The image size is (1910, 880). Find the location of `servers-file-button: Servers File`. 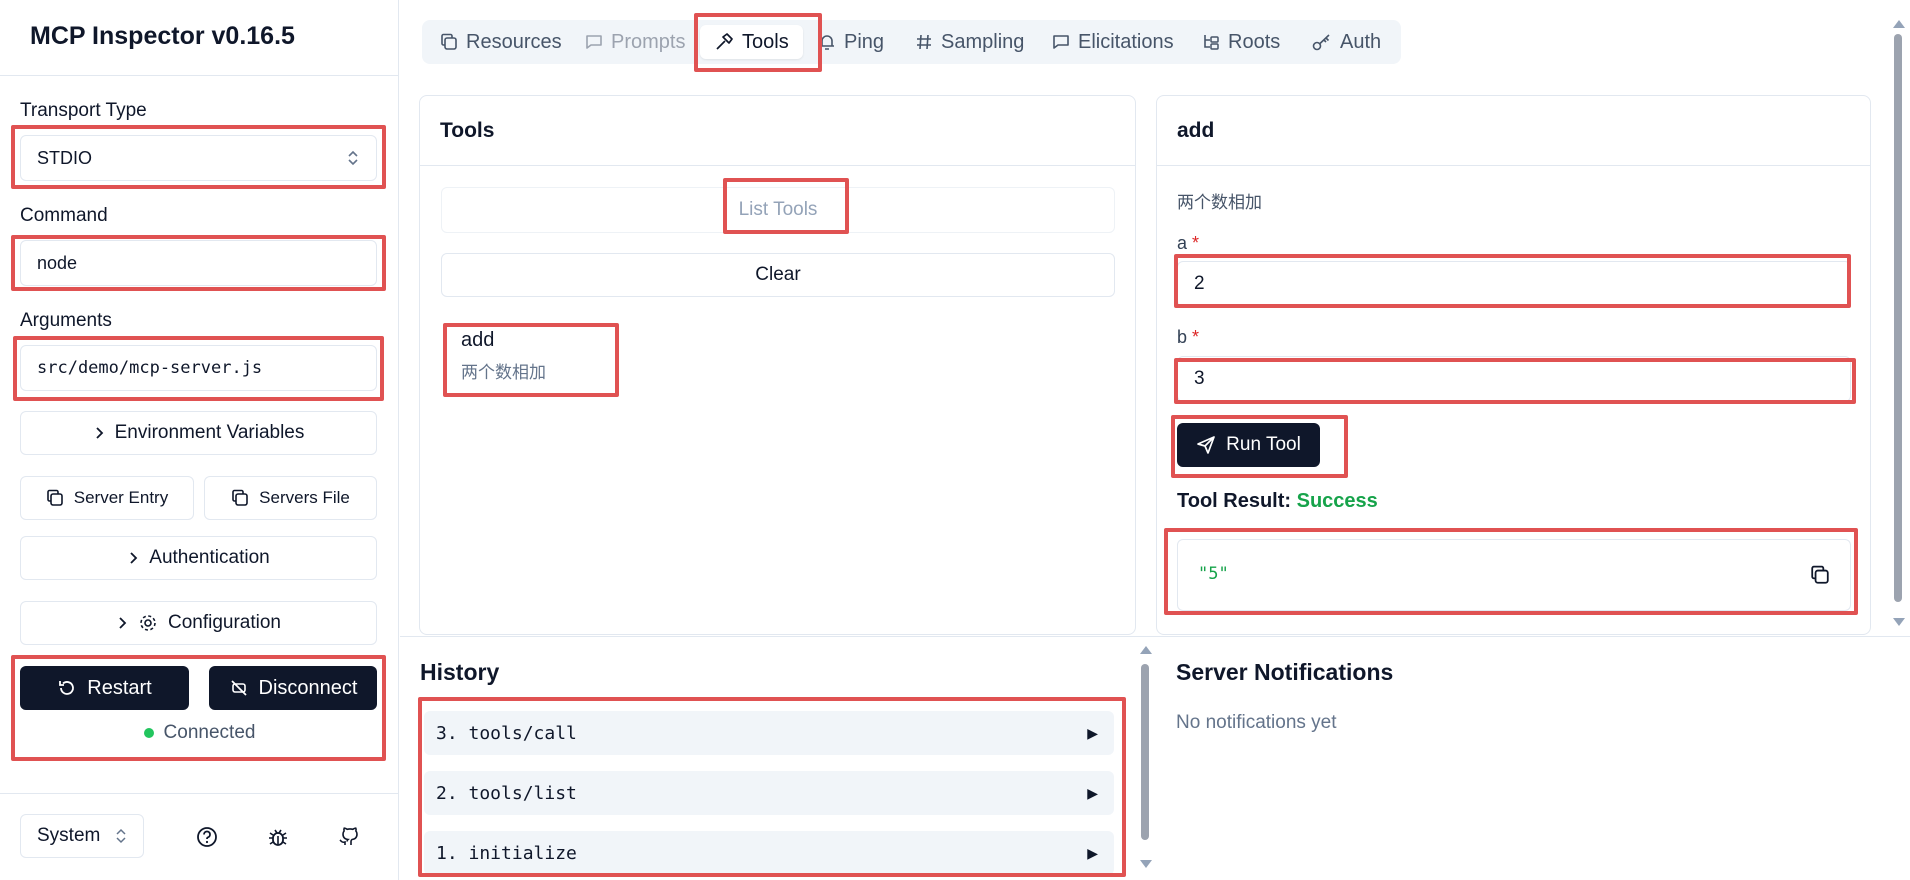

servers-file-button: Servers File is located at coordinates (290, 498).